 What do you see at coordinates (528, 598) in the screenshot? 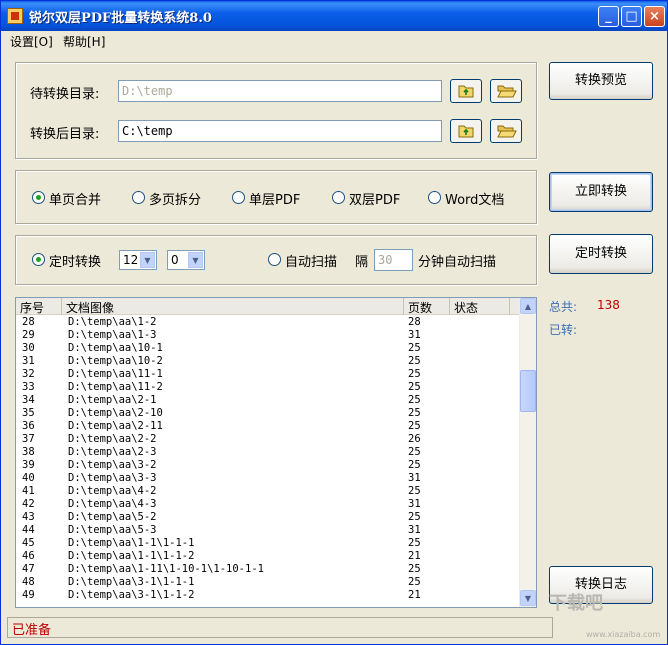
I see `scroll-down-icon: ▼` at bounding box center [528, 598].